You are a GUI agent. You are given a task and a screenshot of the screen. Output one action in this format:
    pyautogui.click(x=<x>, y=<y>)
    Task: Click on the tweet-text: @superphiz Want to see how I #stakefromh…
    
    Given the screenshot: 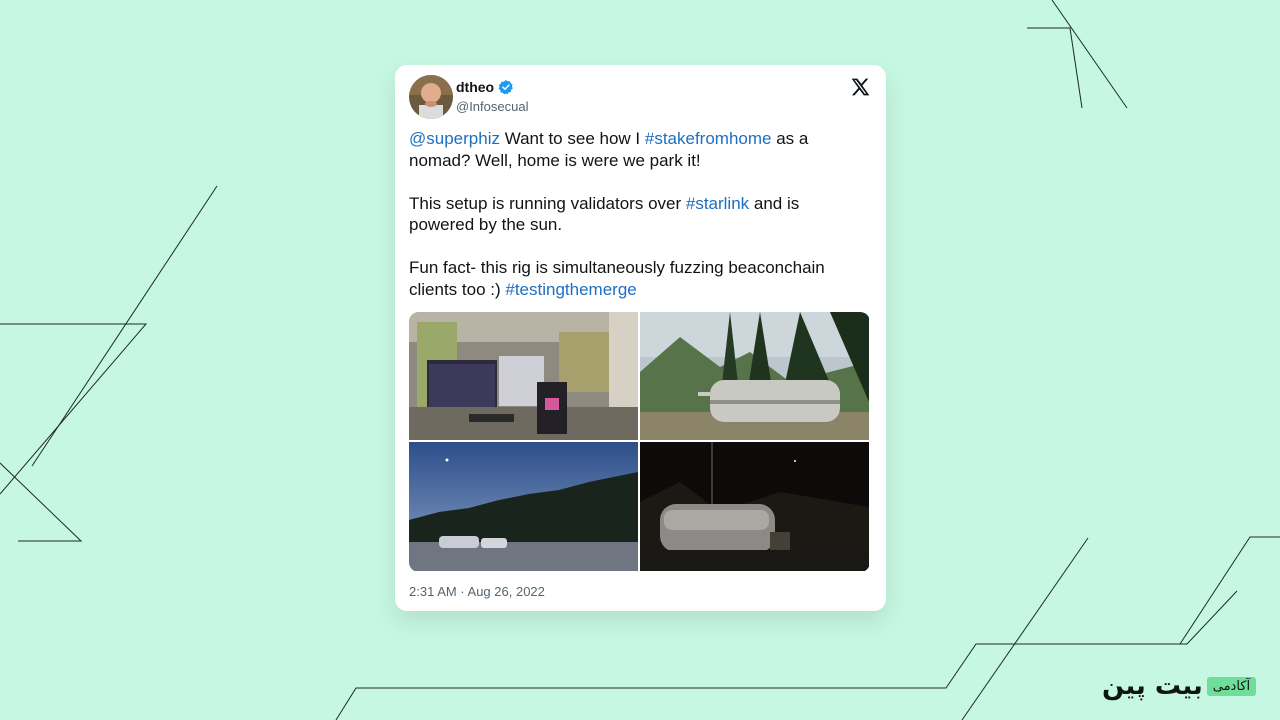 What is the action you would take?
    pyautogui.click(x=639, y=214)
    